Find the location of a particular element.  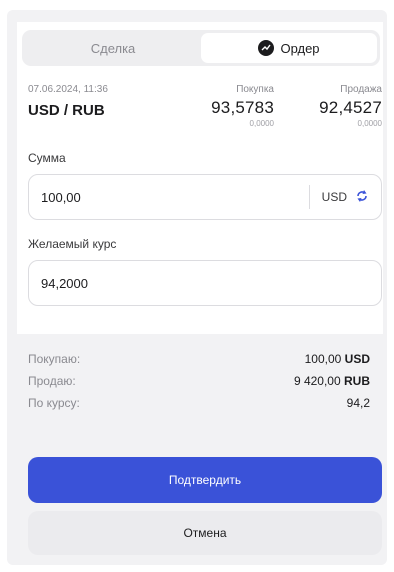

summary-selling-currency: RUB is located at coordinates (357, 381).